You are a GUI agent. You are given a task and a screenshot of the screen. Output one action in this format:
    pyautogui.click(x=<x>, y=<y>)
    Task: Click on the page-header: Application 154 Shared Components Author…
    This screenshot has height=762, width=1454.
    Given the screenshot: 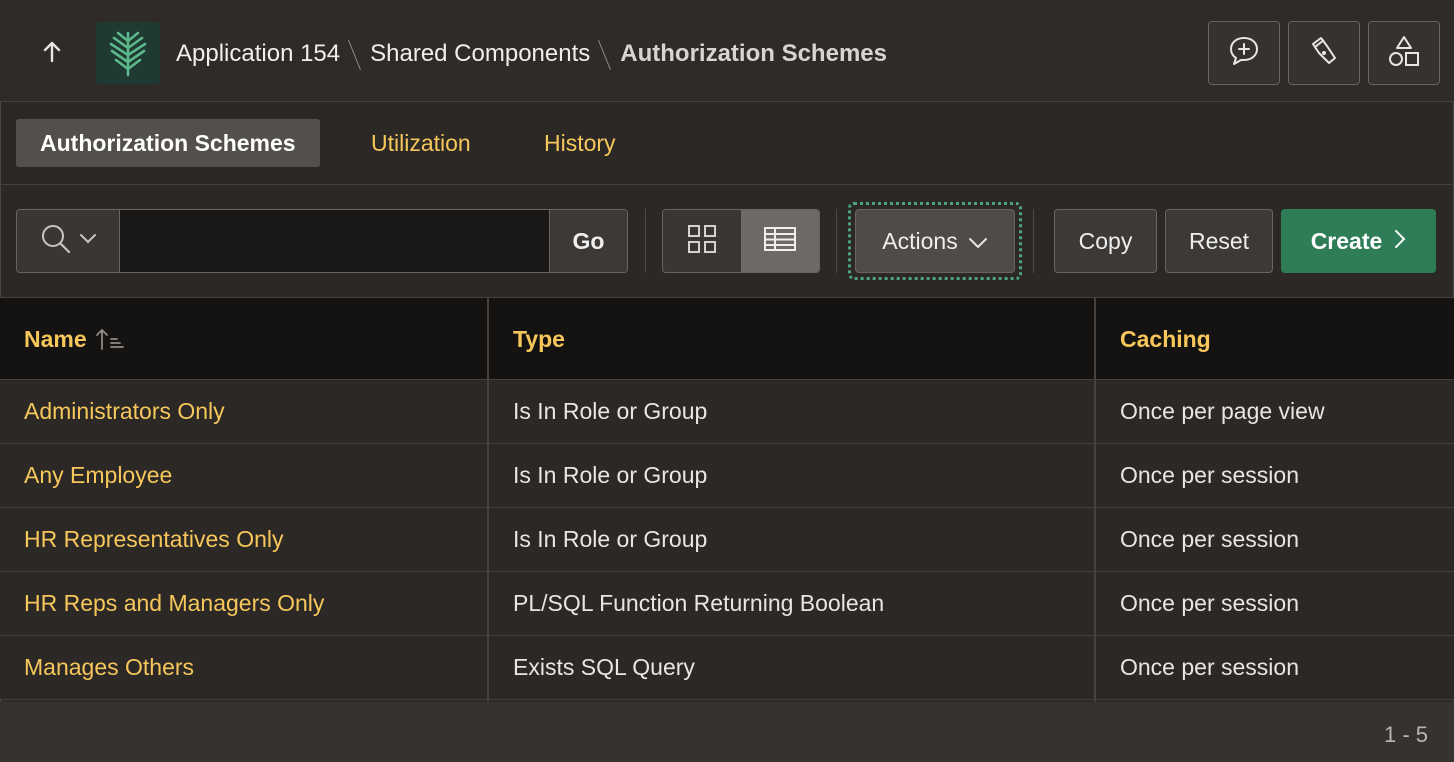 What is the action you would take?
    pyautogui.click(x=727, y=51)
    